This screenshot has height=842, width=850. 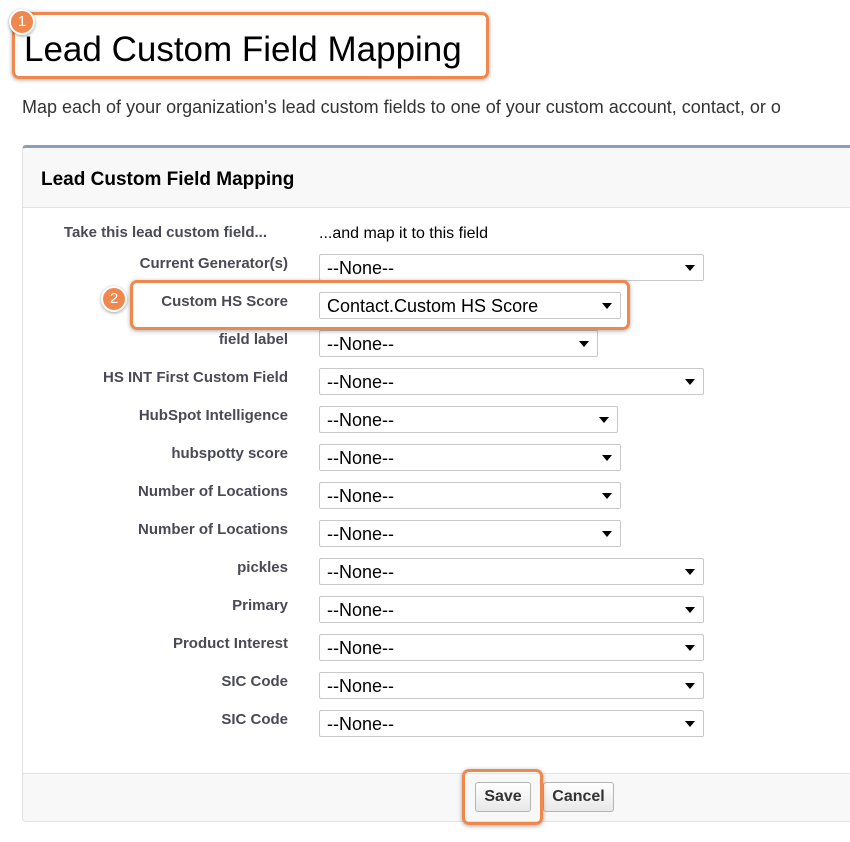 What do you see at coordinates (213, 415) in the screenshot?
I see `field-label: HubSpot Intelligence` at bounding box center [213, 415].